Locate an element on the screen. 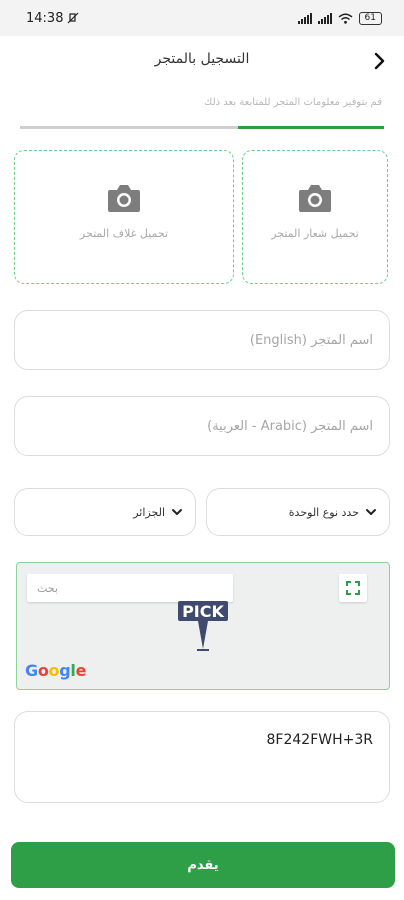 This screenshot has height=900, width=404. upload-cover-label: تحميل غلاف المتجر is located at coordinates (124, 233).